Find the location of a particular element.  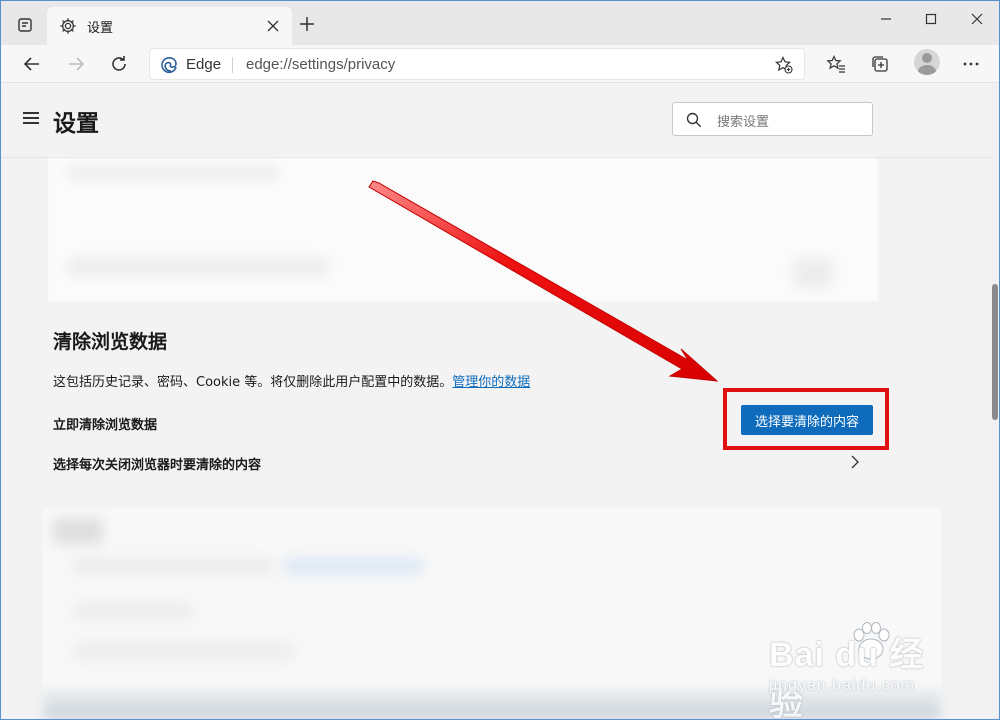

tab-bar: 设置 is located at coordinates (500, 23).